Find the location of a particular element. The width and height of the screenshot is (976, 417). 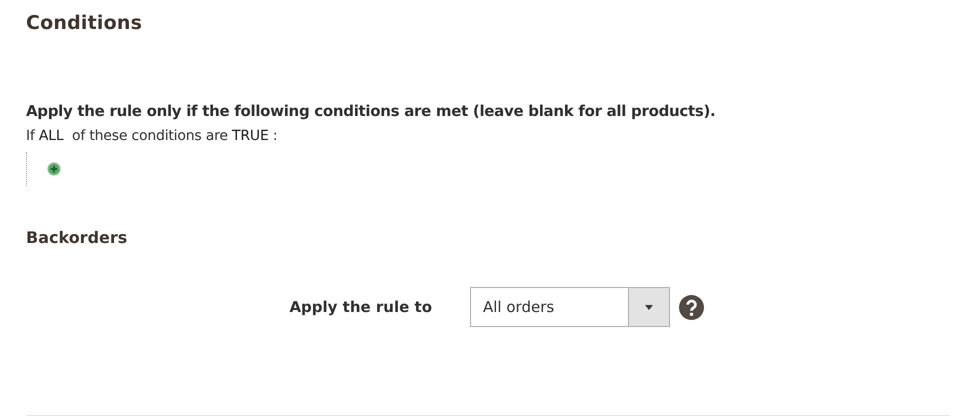

help-icon is located at coordinates (691, 307).